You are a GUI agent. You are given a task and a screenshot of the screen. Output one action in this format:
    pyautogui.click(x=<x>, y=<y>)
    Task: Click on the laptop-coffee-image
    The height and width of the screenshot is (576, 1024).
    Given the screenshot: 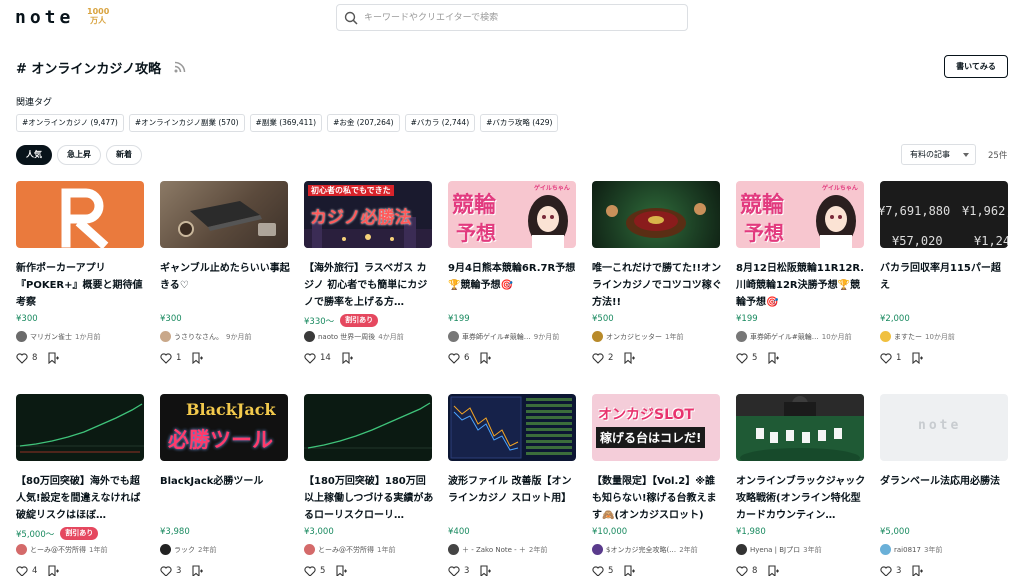 What is the action you would take?
    pyautogui.click(x=227, y=219)
    